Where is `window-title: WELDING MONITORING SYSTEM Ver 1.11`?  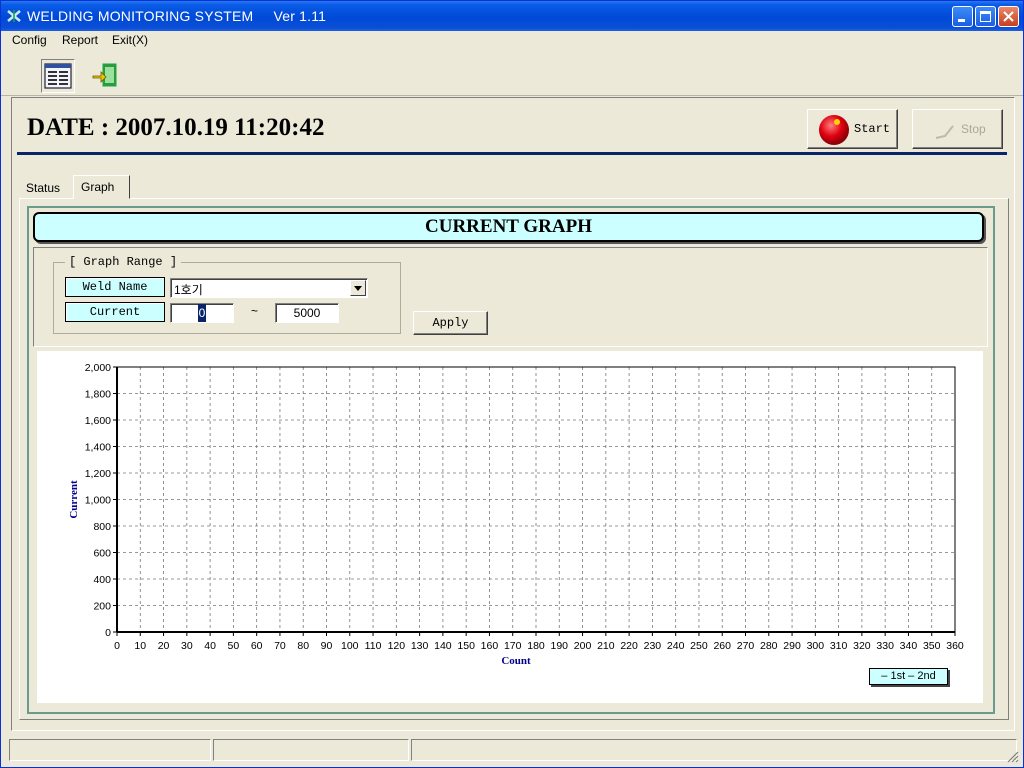
window-title: WELDING MONITORING SYSTEM Ver 1.11 is located at coordinates (176, 16).